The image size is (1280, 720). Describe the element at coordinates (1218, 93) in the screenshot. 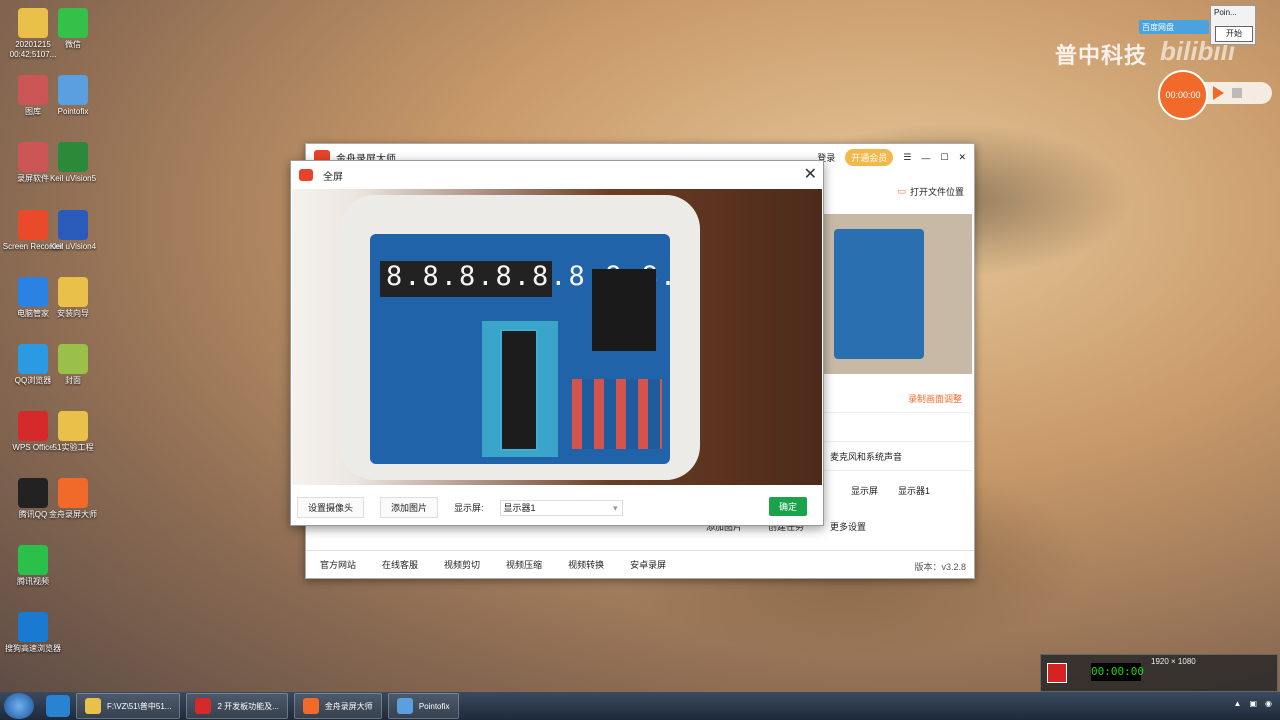

I see `play-icon` at that location.